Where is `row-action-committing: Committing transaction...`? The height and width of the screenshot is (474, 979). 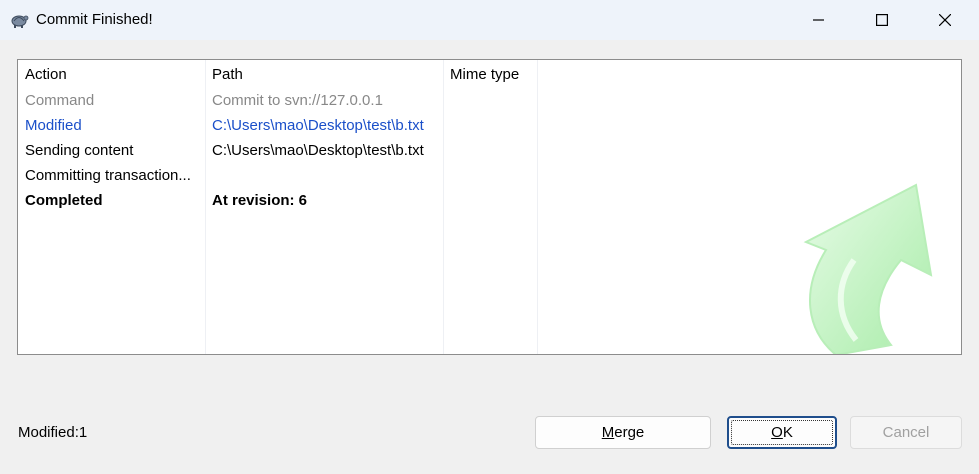
row-action-committing: Committing transaction... is located at coordinates (108, 176).